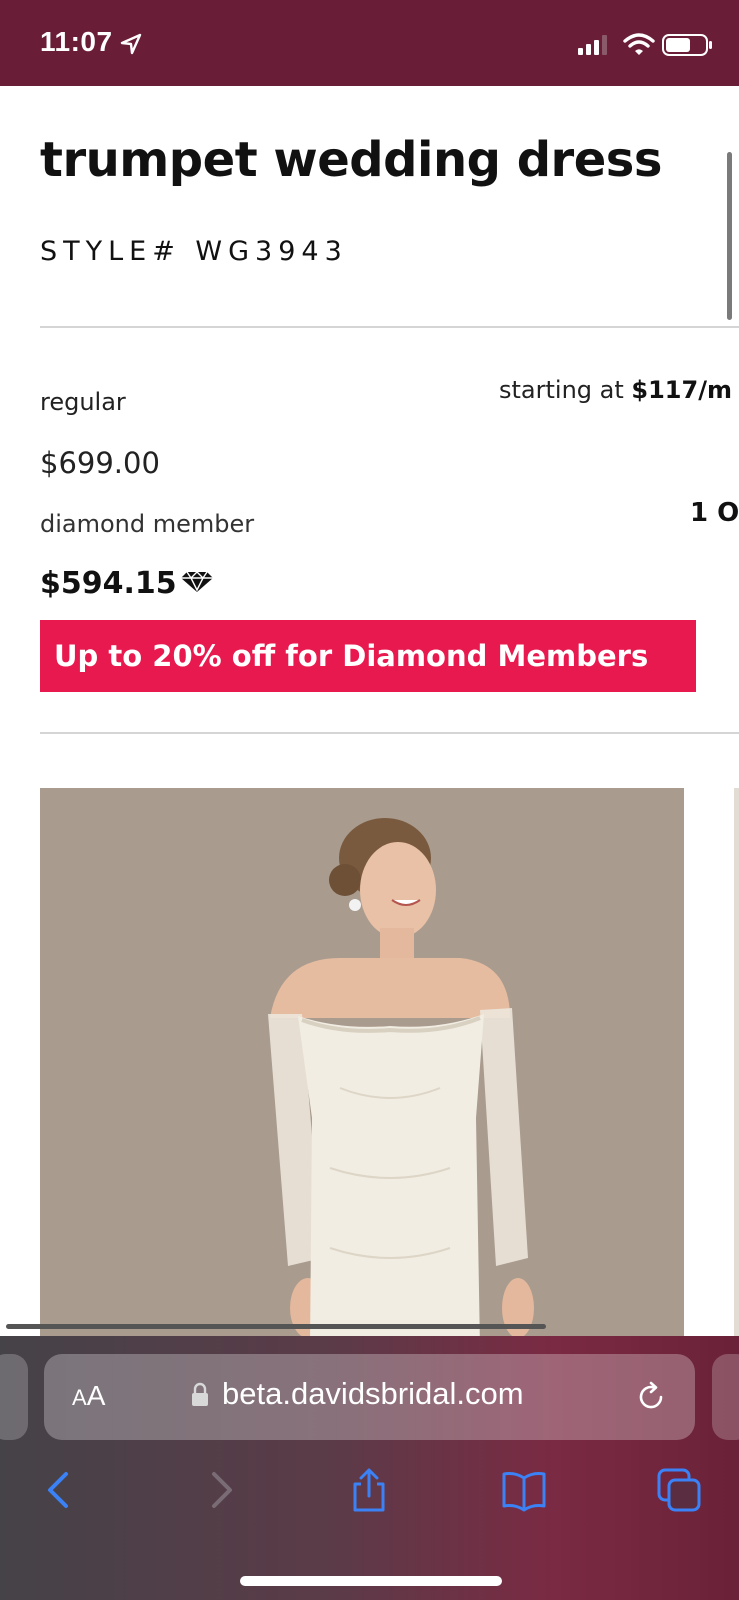  I want to click on home-indicator, so click(371, 1581).